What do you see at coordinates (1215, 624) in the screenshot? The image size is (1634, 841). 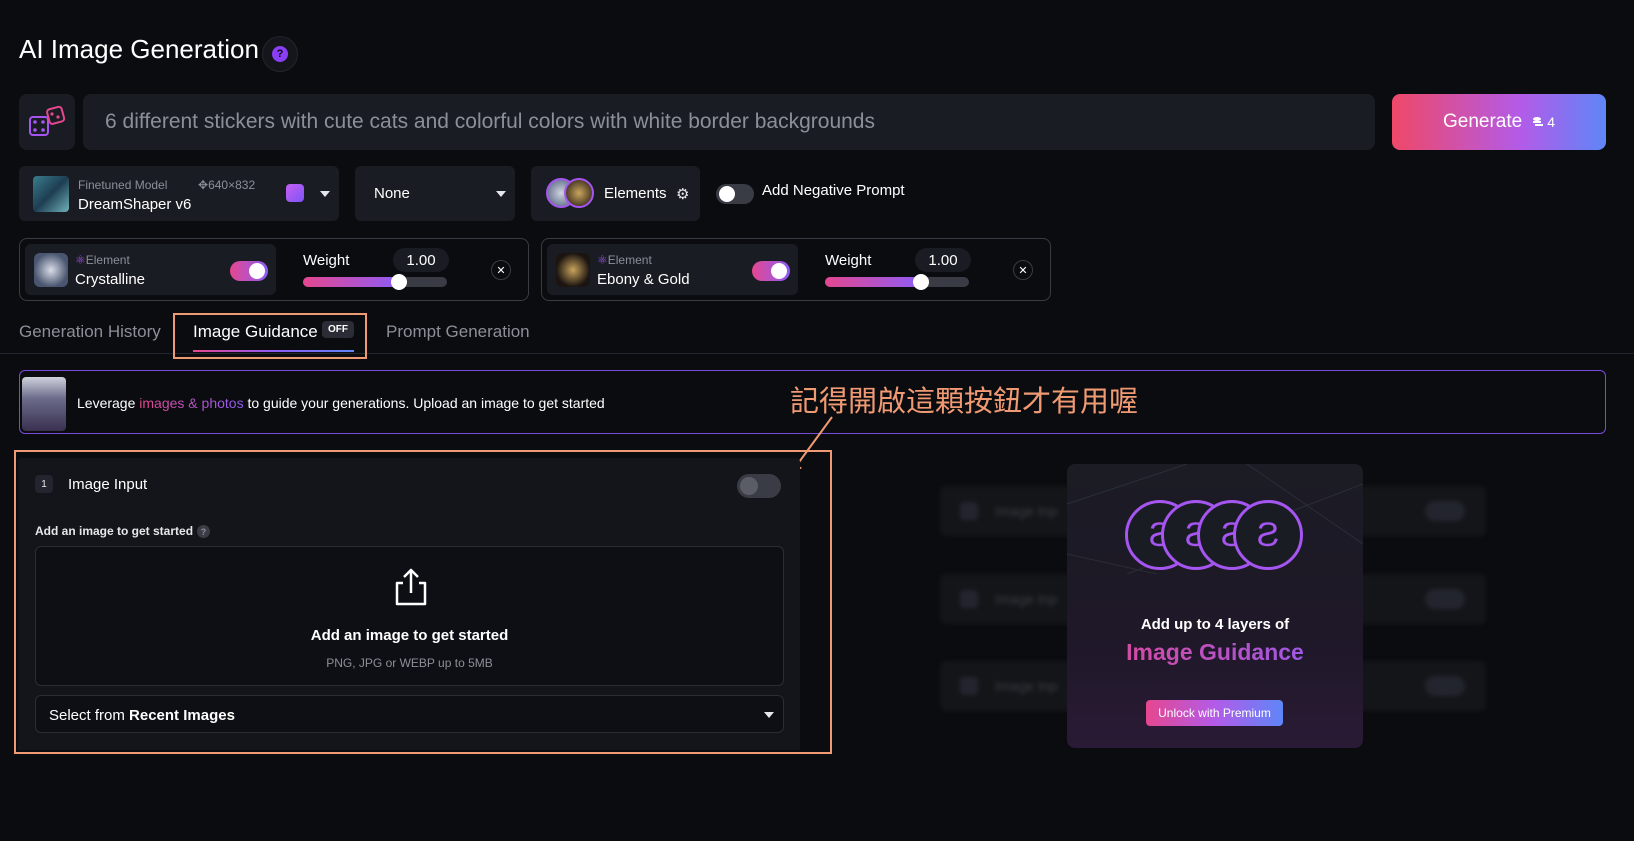 I see `promo-line-1: Add up to 4 layers of` at bounding box center [1215, 624].